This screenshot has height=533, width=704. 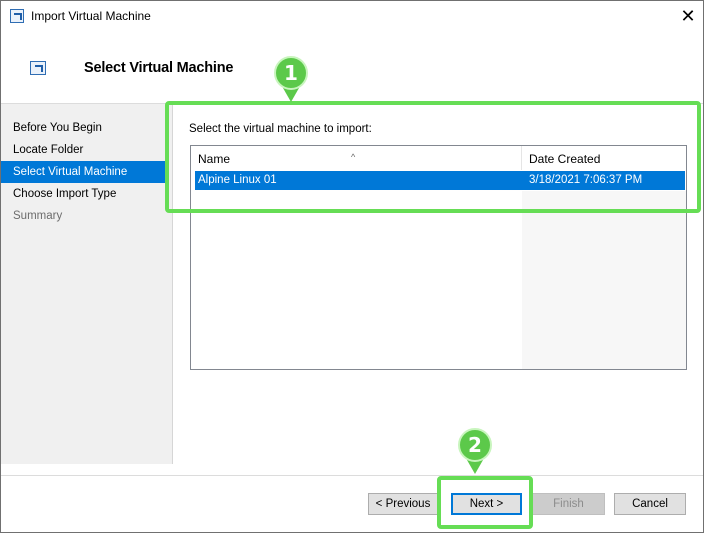 What do you see at coordinates (83, 150) in the screenshot?
I see `nav-item-locate-folder: Locate Folder` at bounding box center [83, 150].